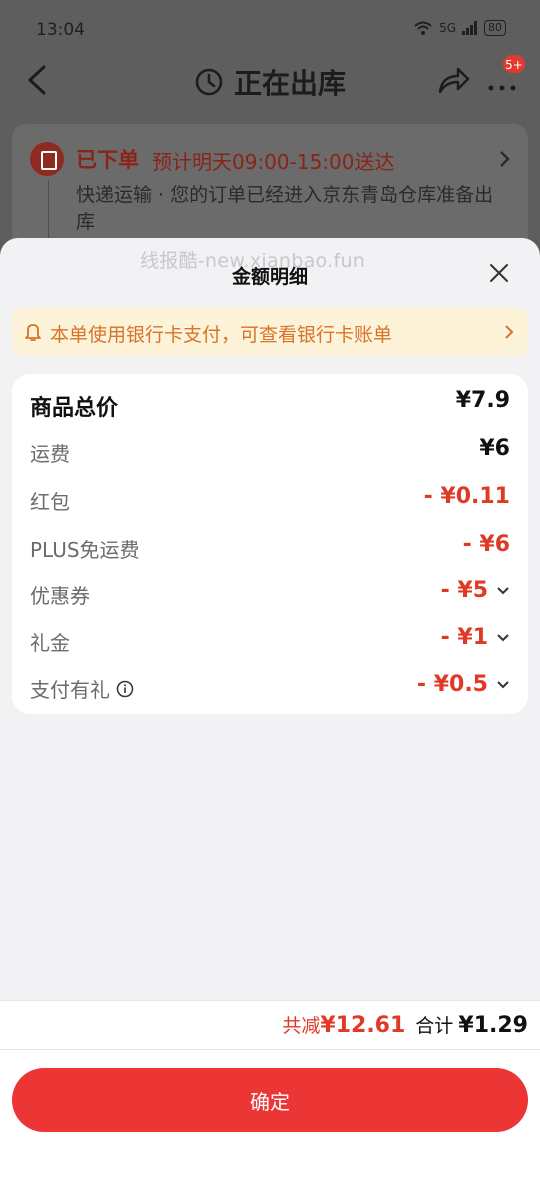 The width and height of the screenshot is (540, 1191). What do you see at coordinates (60, 596) in the screenshot?
I see `row-label: 优惠券` at bounding box center [60, 596].